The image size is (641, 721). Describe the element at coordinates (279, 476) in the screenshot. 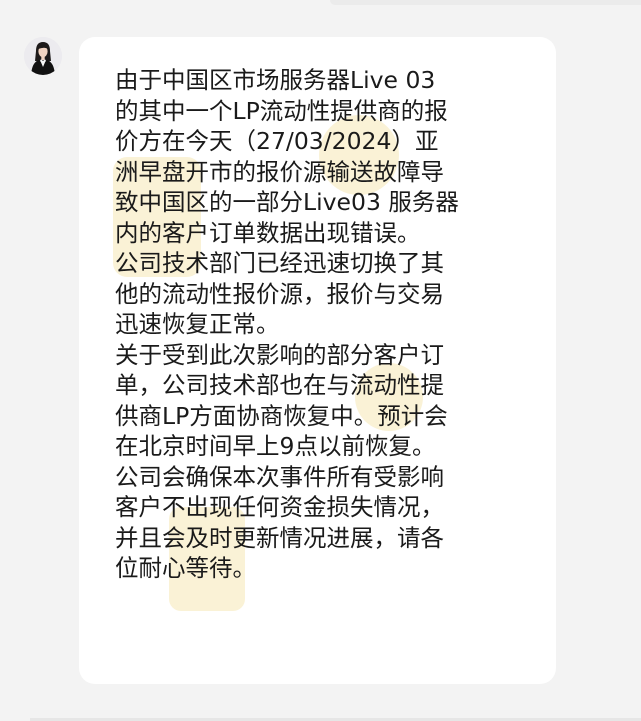

I see `message-line: 公司会确保本次事件所有受影响` at that location.